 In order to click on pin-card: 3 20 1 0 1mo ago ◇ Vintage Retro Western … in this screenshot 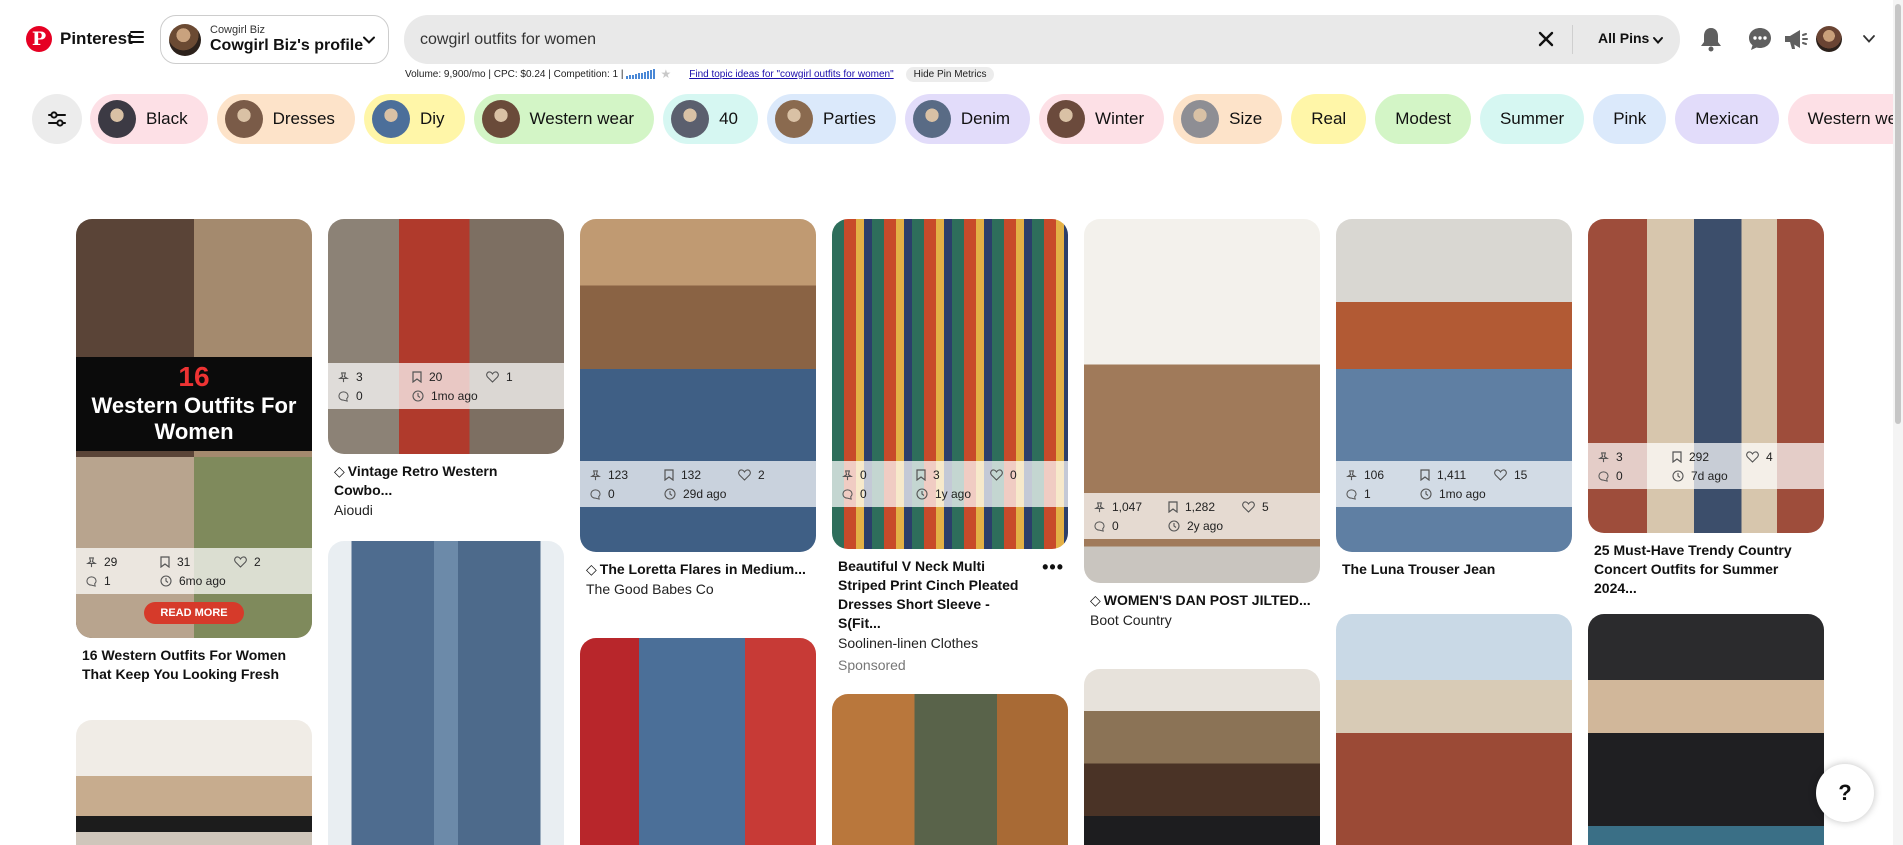, I will do `click(446, 368)`.